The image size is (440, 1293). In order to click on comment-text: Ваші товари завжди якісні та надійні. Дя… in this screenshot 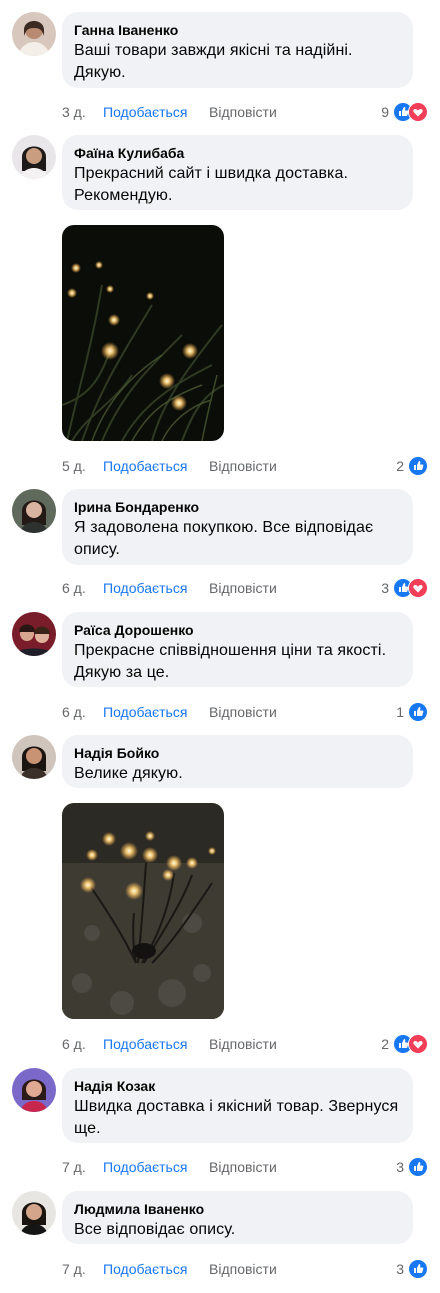, I will do `click(213, 61)`.